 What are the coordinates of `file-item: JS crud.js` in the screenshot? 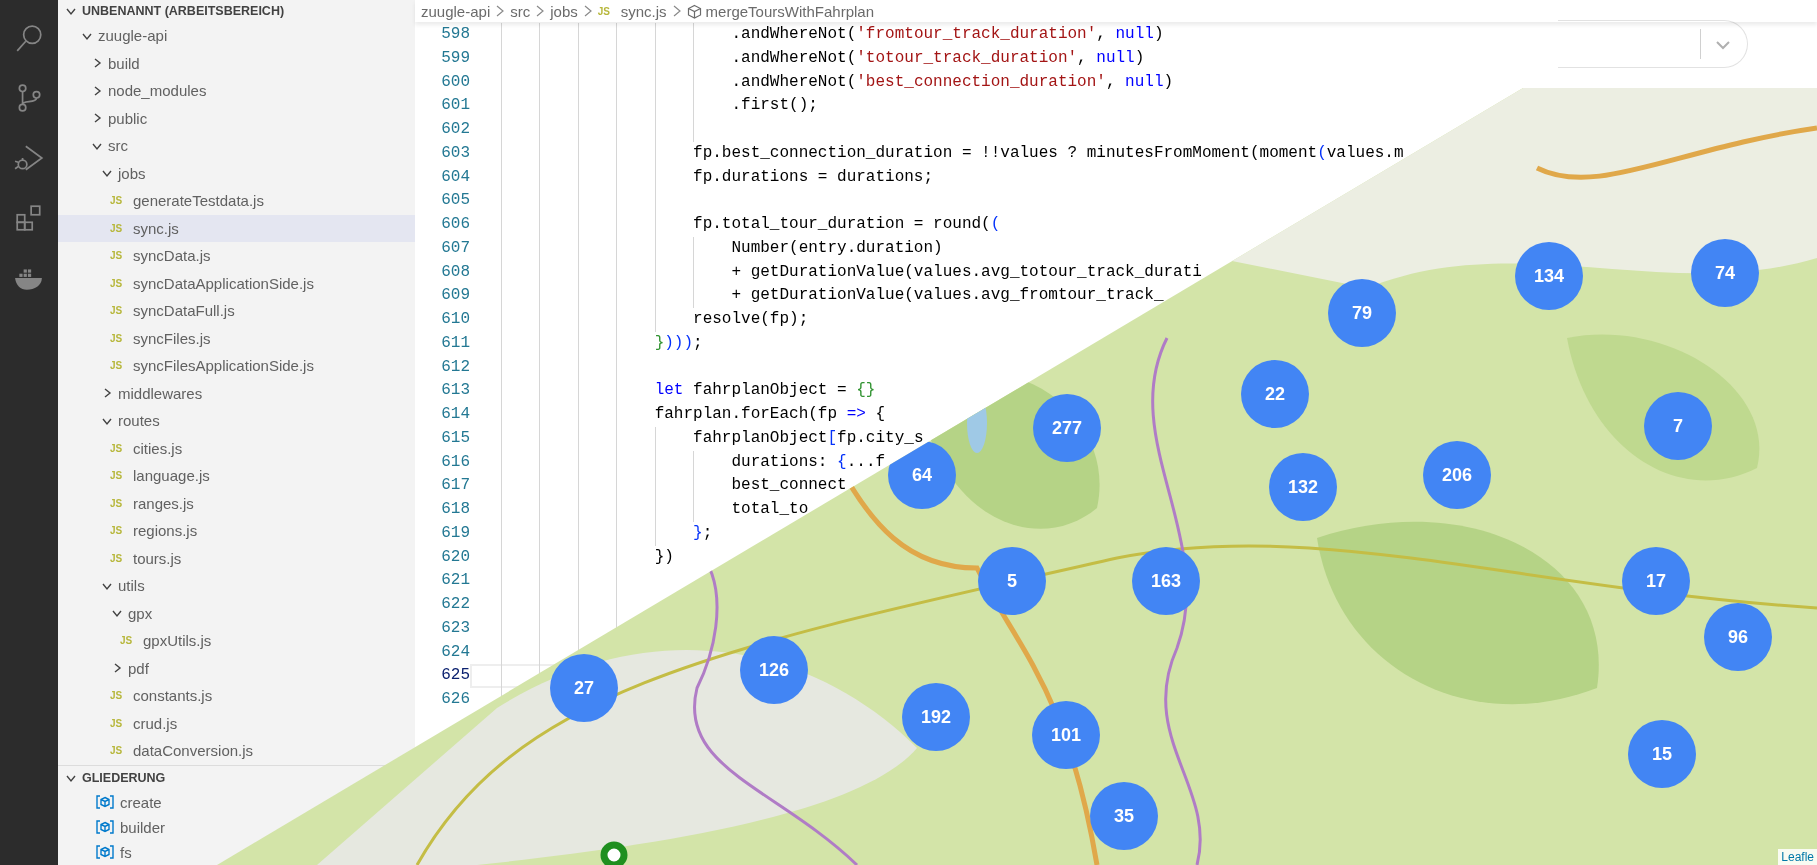 It's located at (122, 723).